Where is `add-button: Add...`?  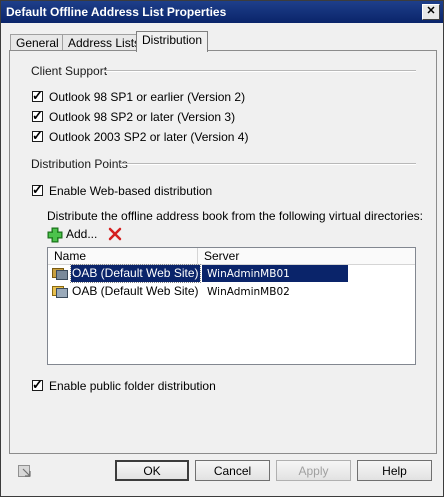 add-button: Add... is located at coordinates (73, 235).